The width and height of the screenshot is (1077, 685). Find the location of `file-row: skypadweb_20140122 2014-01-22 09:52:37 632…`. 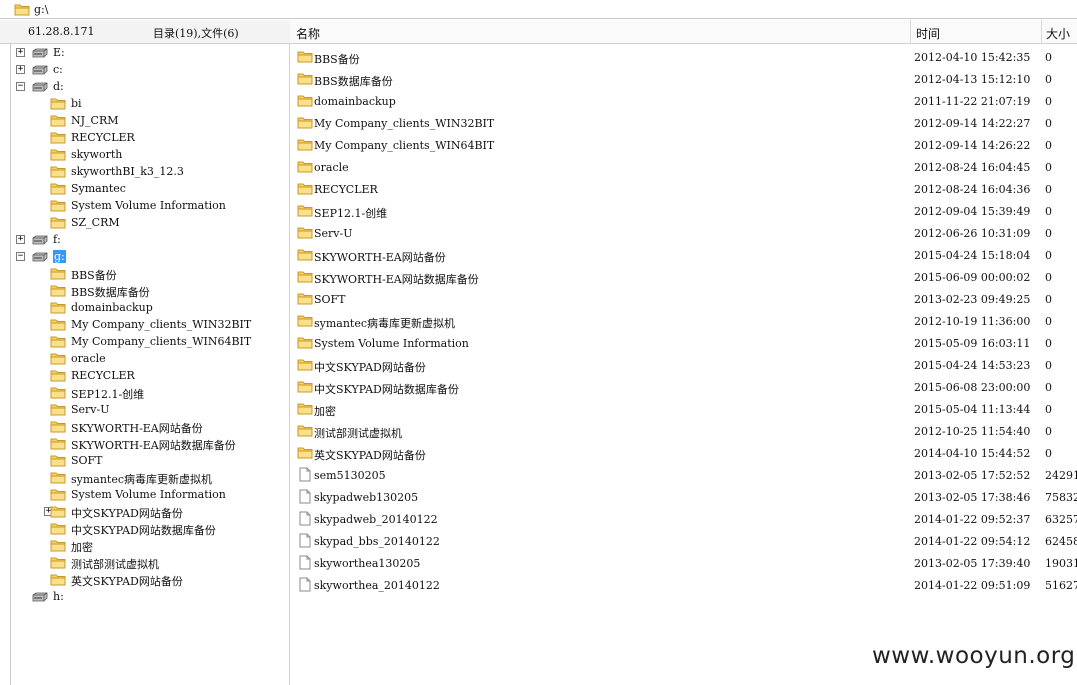

file-row: skypadweb_20140122 2014-01-22 09:52:37 632… is located at coordinates (683, 519).